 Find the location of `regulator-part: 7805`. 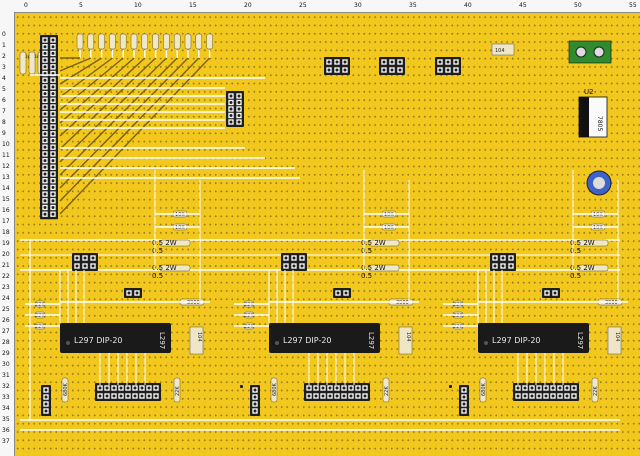

regulator-part: 7805 is located at coordinates (599, 123).